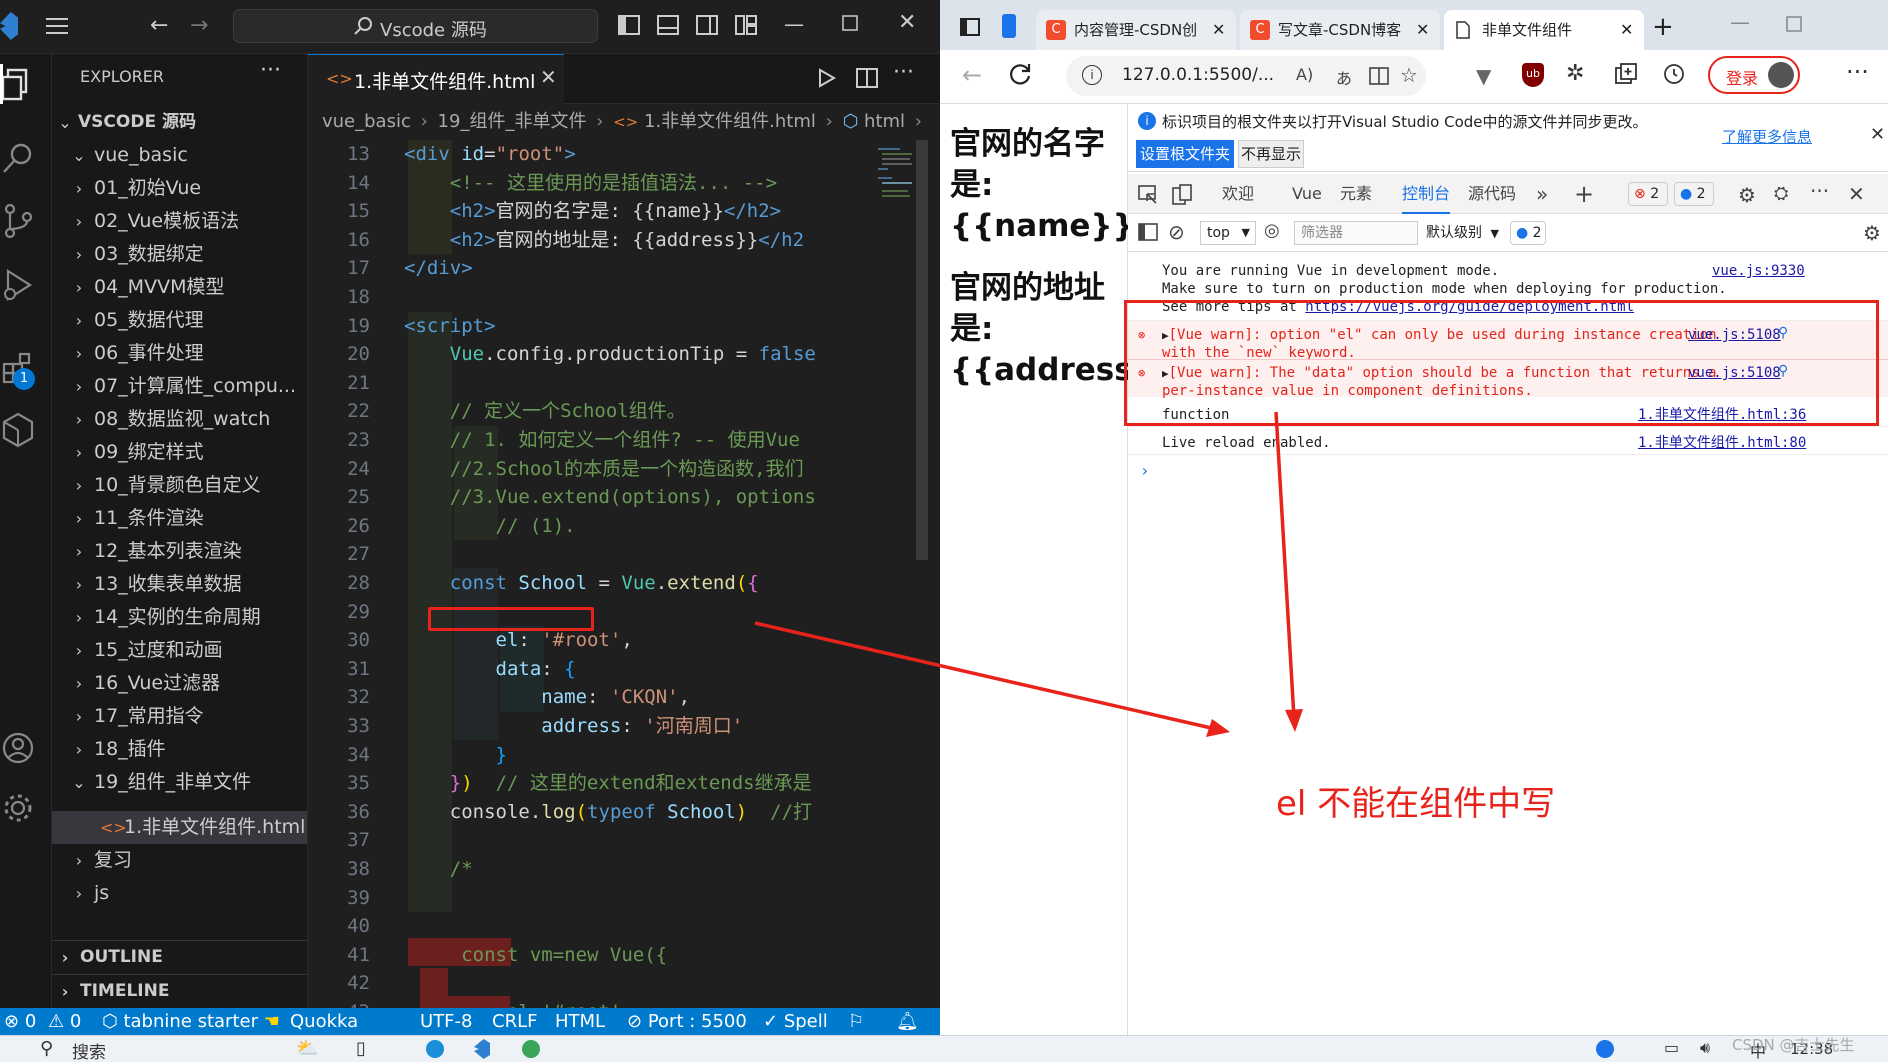 This screenshot has height=1062, width=1888. Describe the element at coordinates (435, 1049) in the screenshot. I see `edge-taskbar-icon` at that location.